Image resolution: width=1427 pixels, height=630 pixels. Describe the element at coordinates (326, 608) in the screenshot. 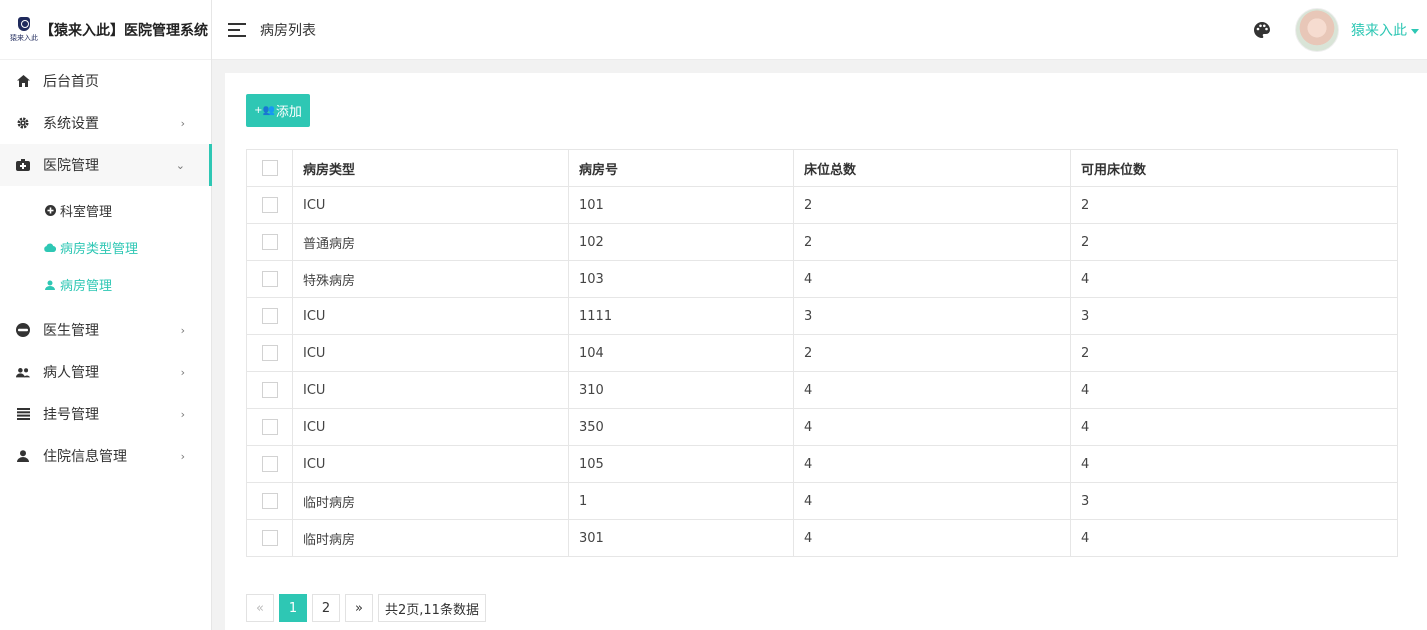

I see `page-2-button: 2` at that location.